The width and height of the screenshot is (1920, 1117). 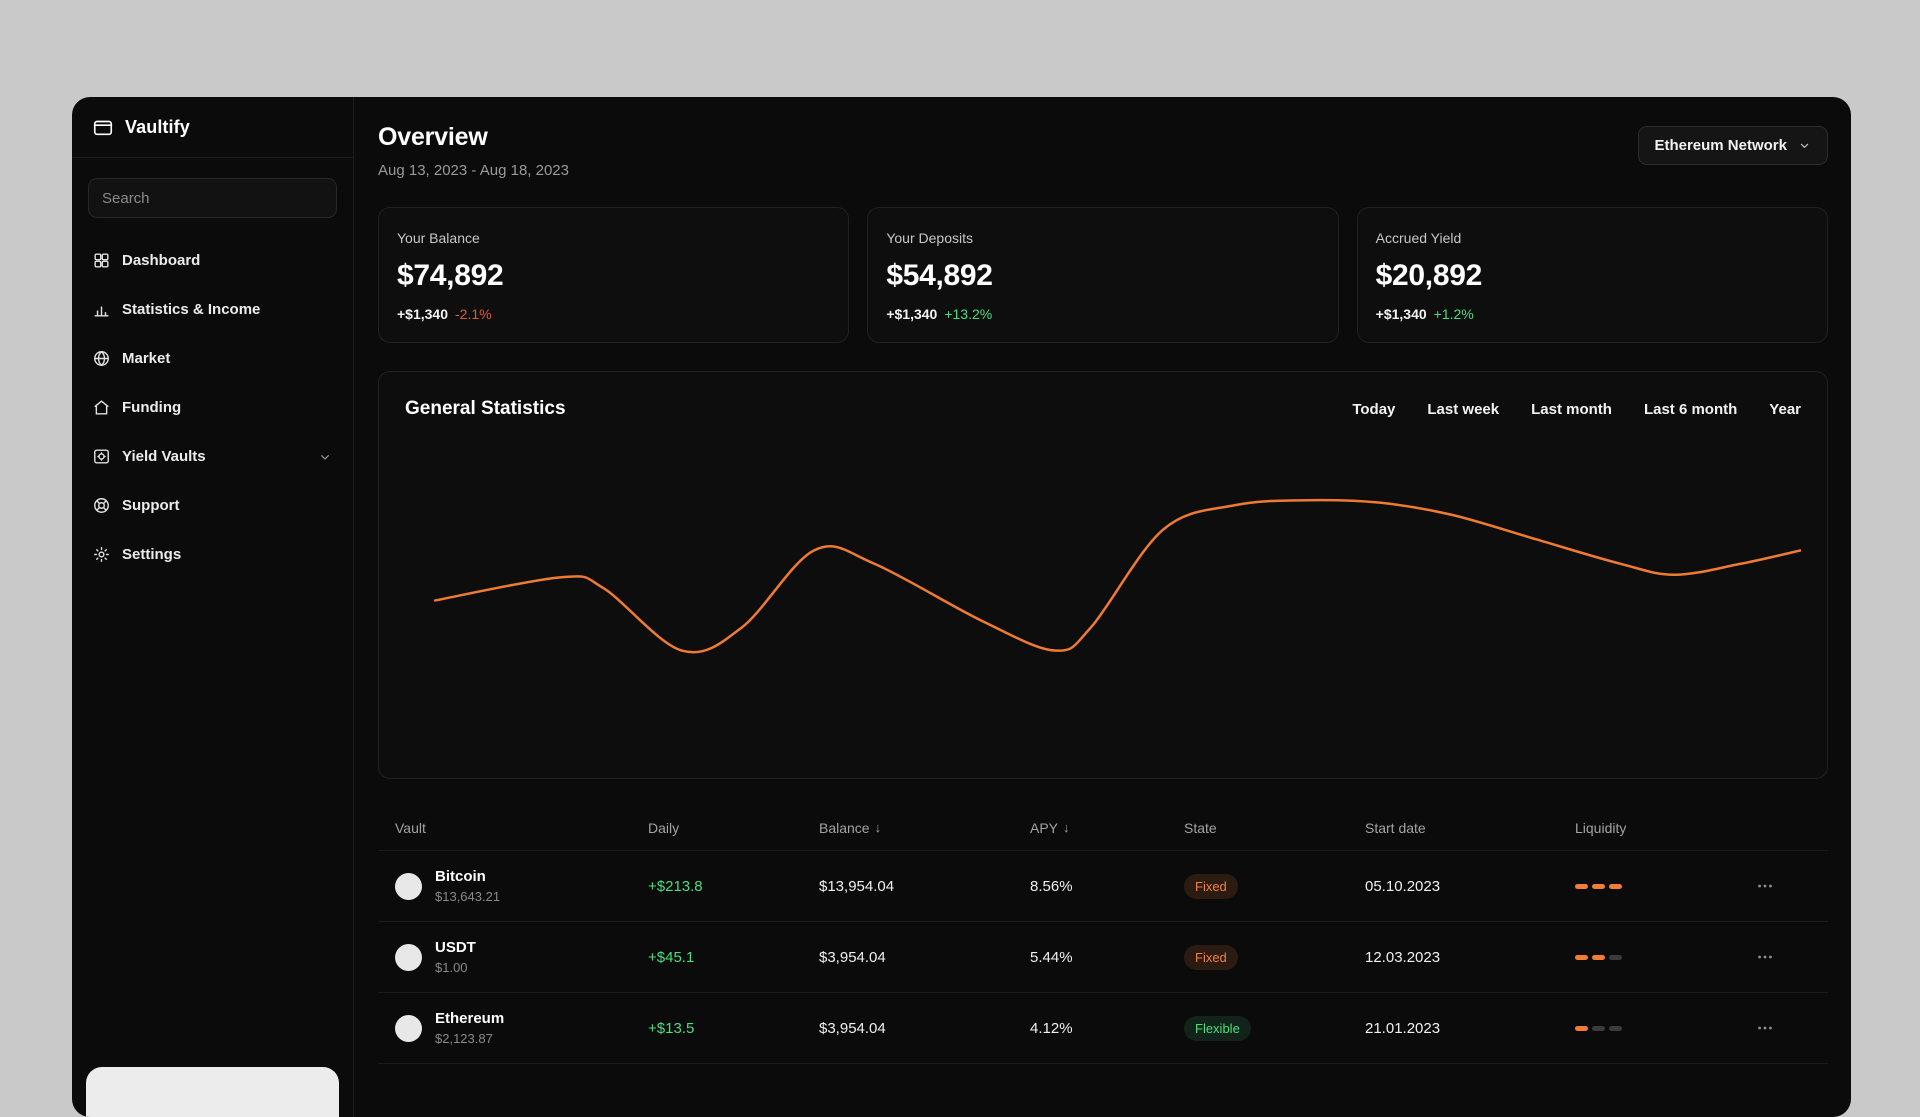 What do you see at coordinates (212, 198) in the screenshot?
I see `search-input` at bounding box center [212, 198].